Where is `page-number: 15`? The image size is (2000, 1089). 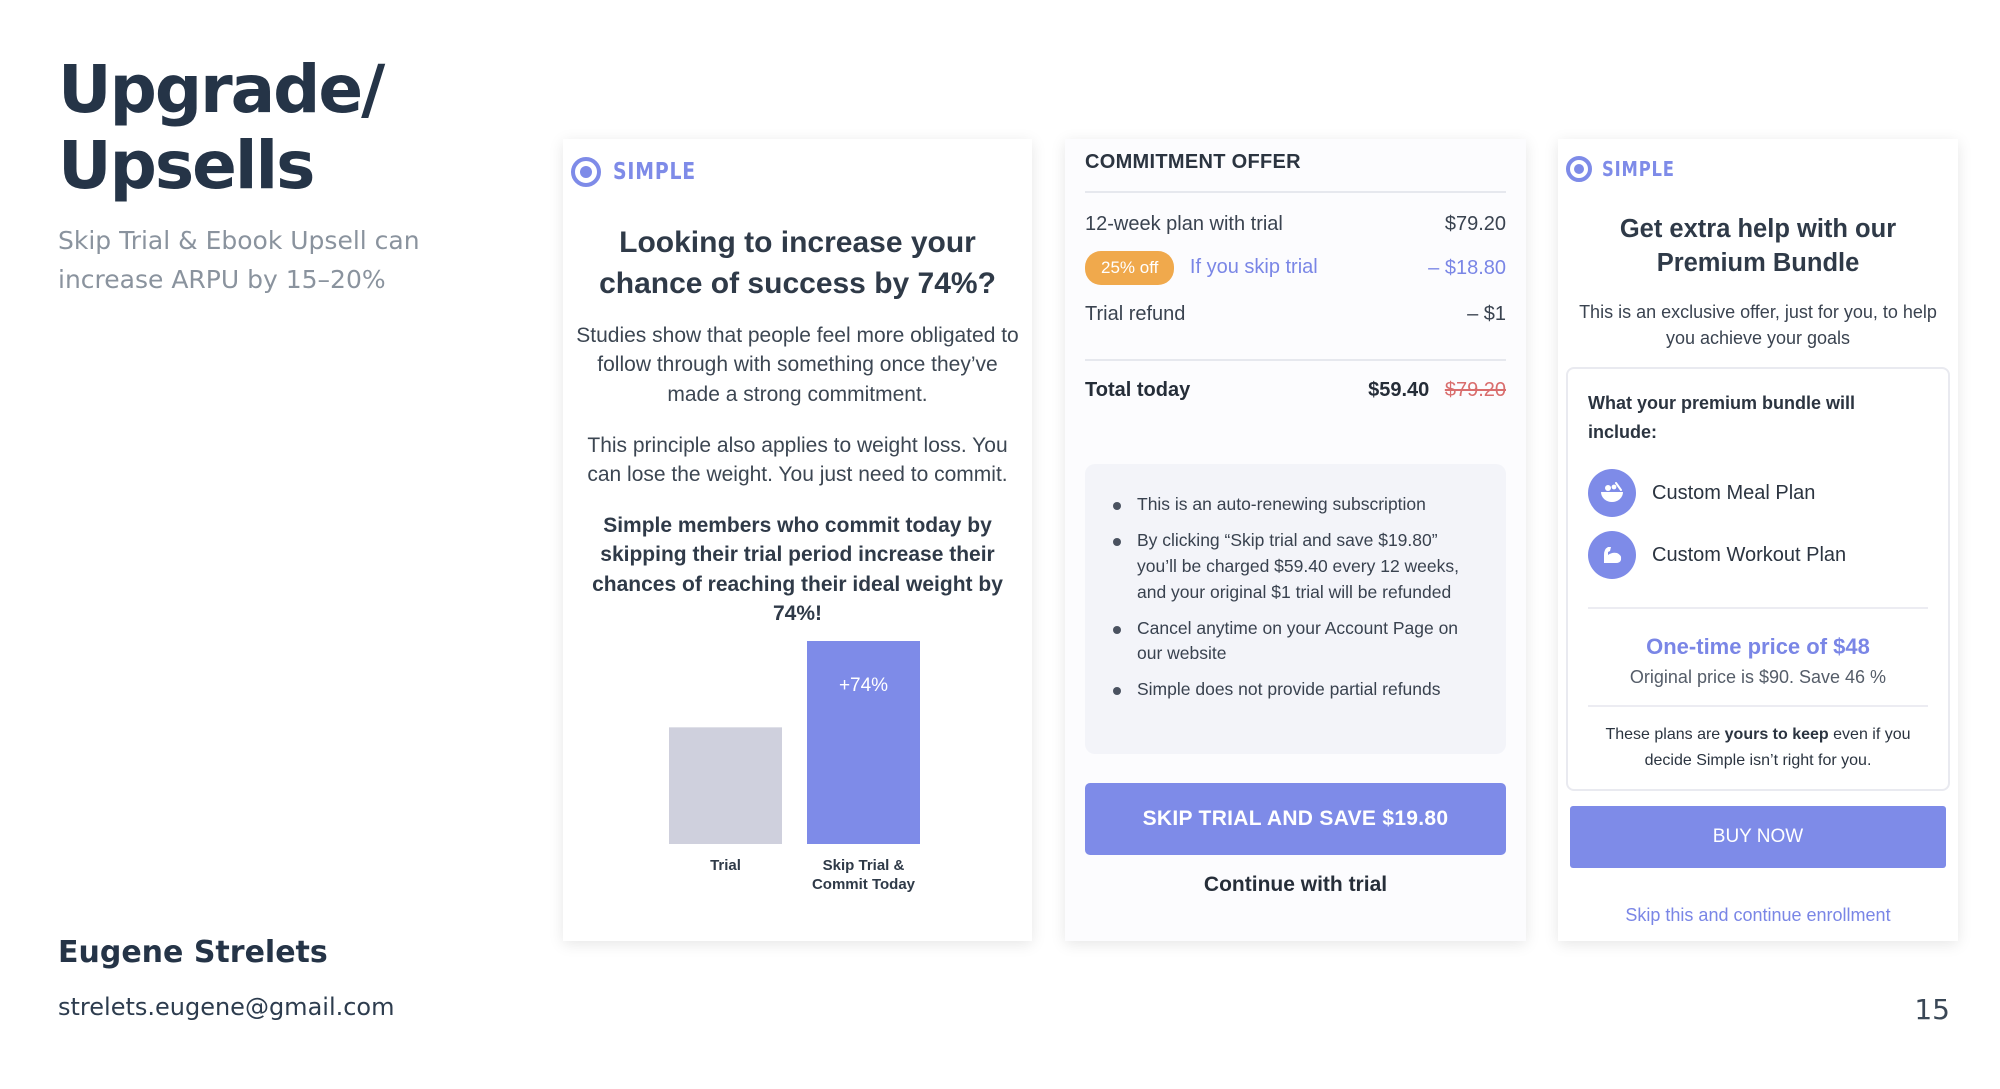
page-number: 15 is located at coordinates (1932, 1009).